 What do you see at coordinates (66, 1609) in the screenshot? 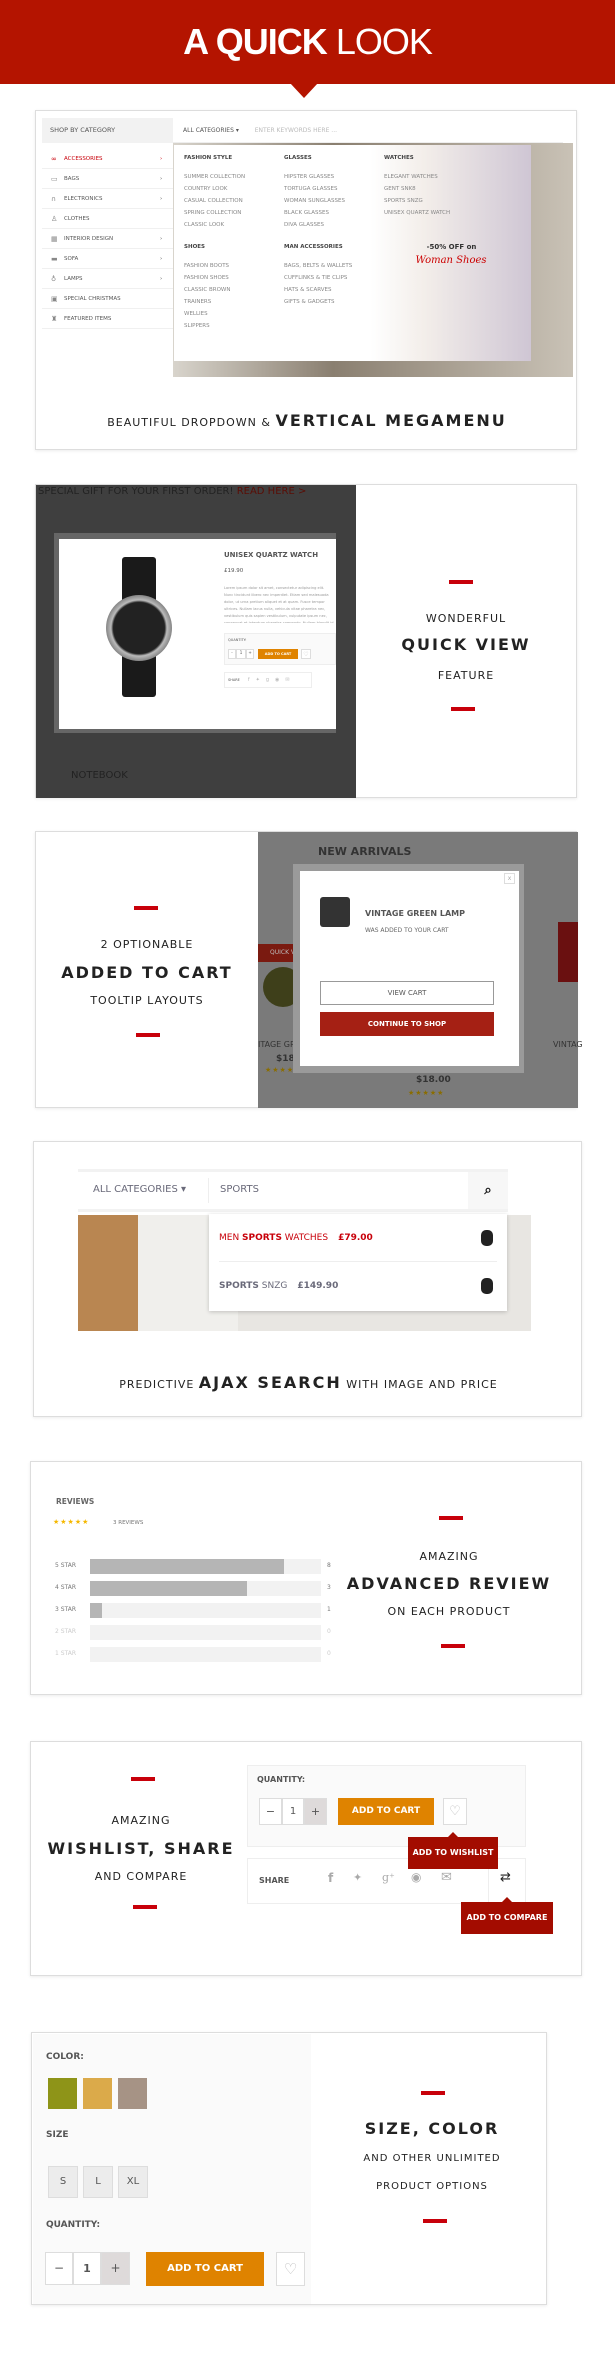
I see `review-row-label: 3 STAR` at bounding box center [66, 1609].